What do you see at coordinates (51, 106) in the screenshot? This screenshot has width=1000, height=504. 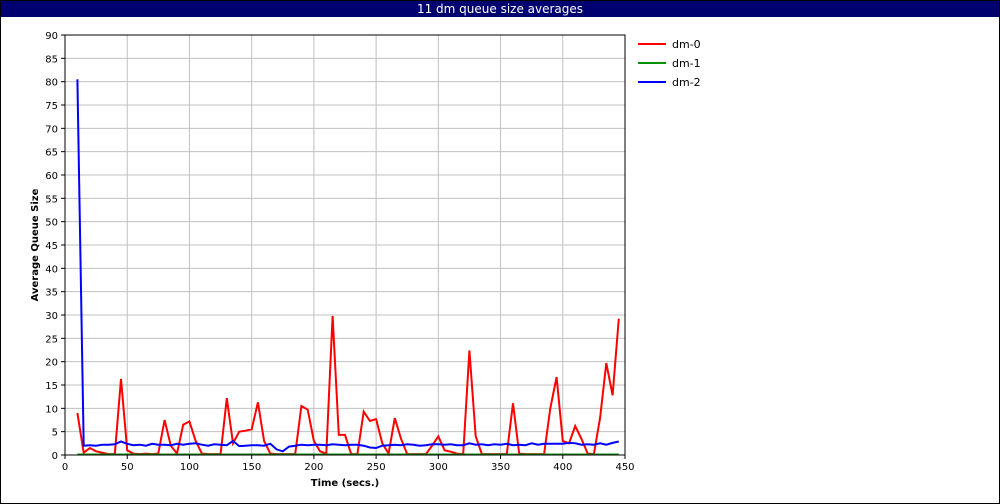 I see `y-tick-label: 75` at bounding box center [51, 106].